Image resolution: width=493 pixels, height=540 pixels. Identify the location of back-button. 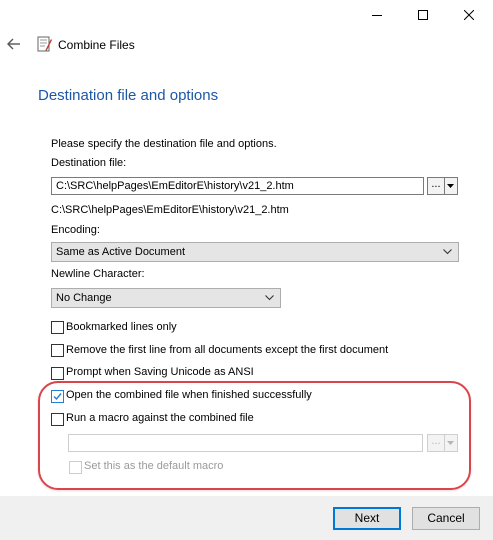
(16, 45).